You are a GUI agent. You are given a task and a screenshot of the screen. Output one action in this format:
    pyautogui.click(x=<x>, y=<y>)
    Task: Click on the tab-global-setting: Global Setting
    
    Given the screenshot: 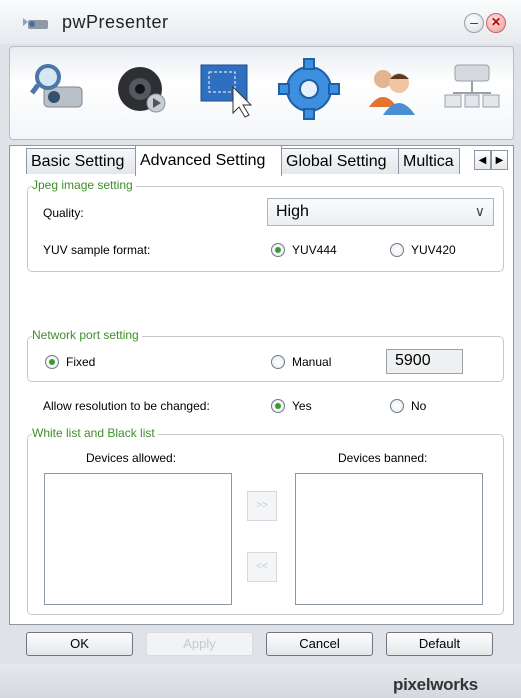 What is the action you would take?
    pyautogui.click(x=340, y=161)
    